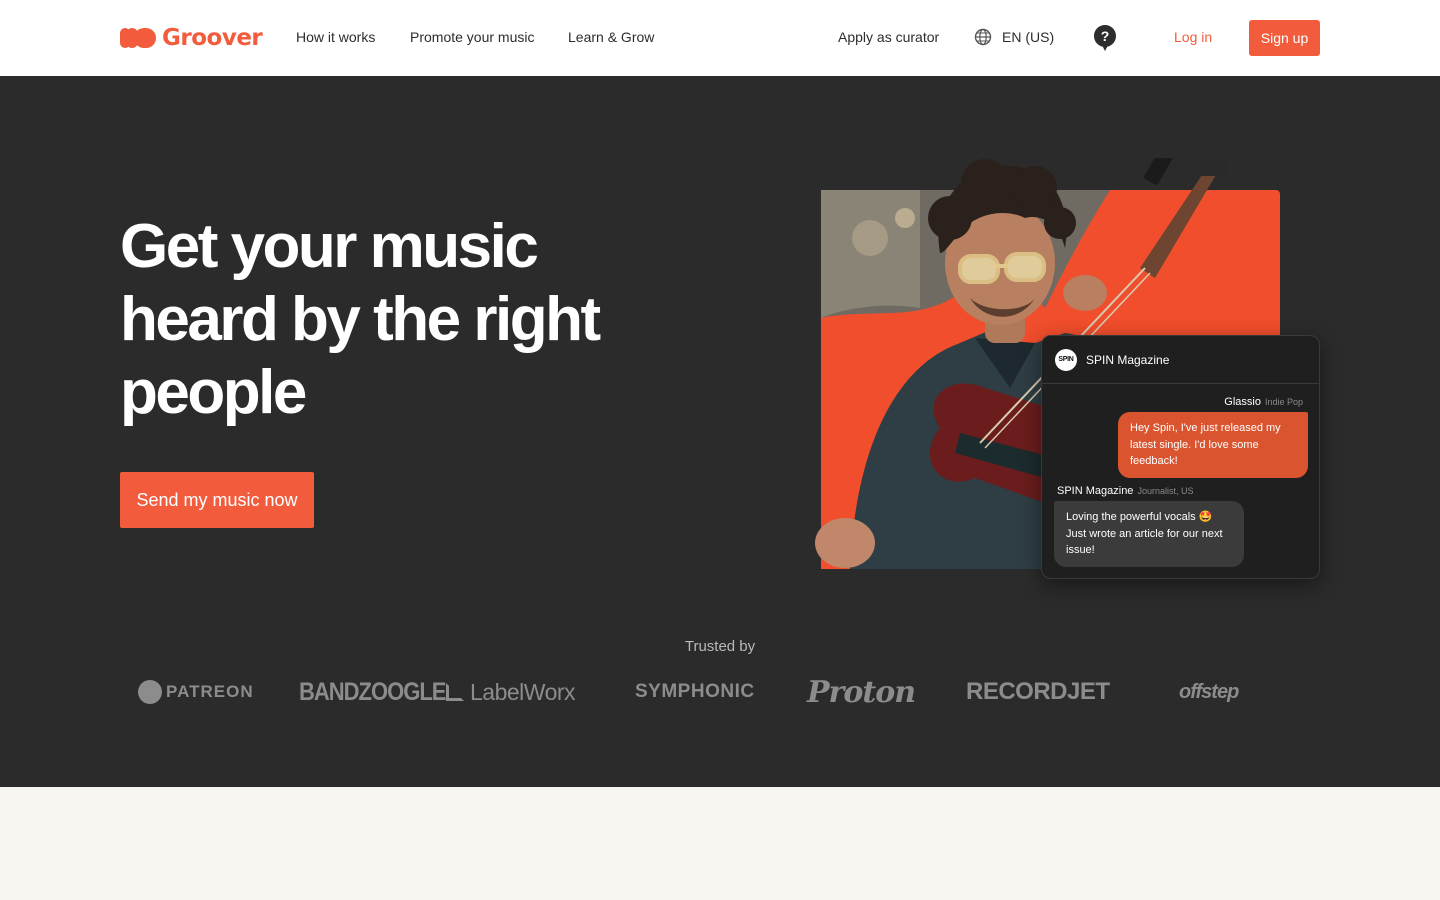 This screenshot has height=900, width=1440. What do you see at coordinates (983, 37) in the screenshot?
I see `globe-icon` at bounding box center [983, 37].